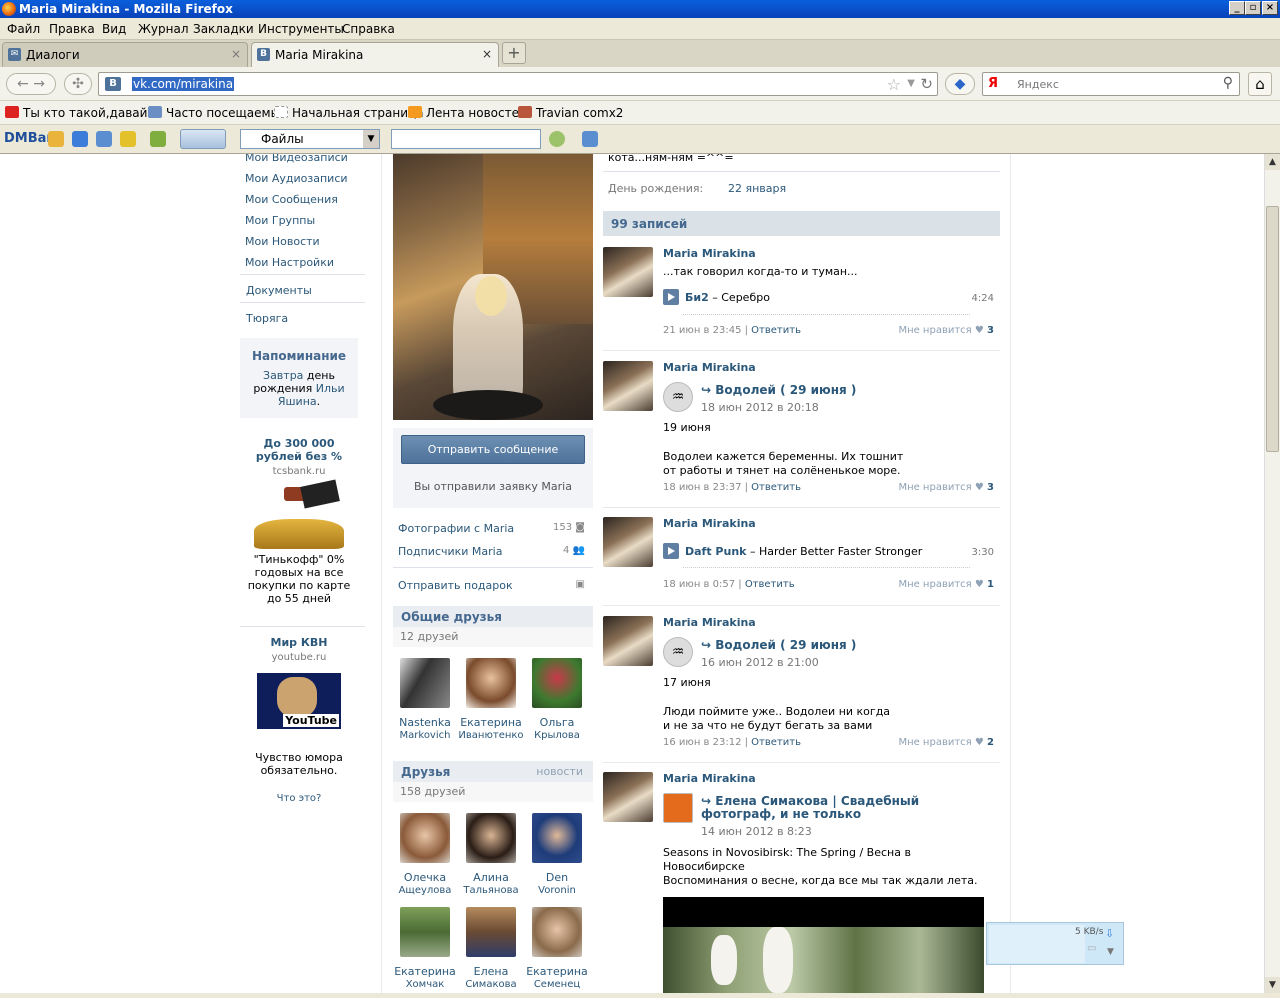 Image resolution: width=1280 pixels, height=998 pixels. What do you see at coordinates (425, 722) in the screenshot?
I see `friend-first-name: Nastenka` at bounding box center [425, 722].